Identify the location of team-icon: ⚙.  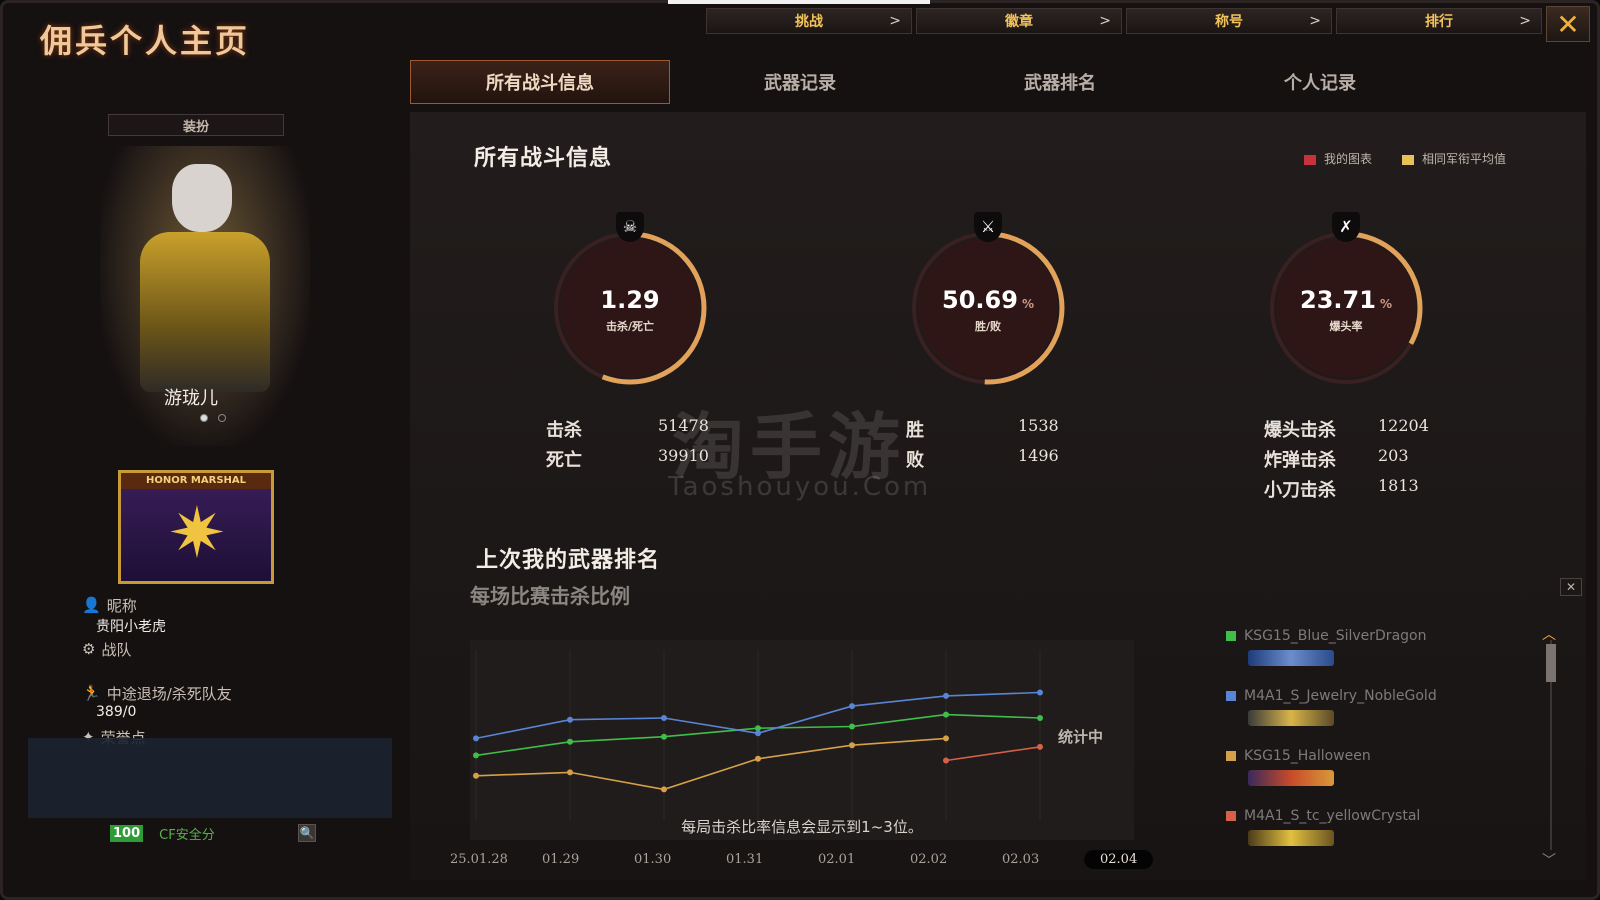
(89, 649).